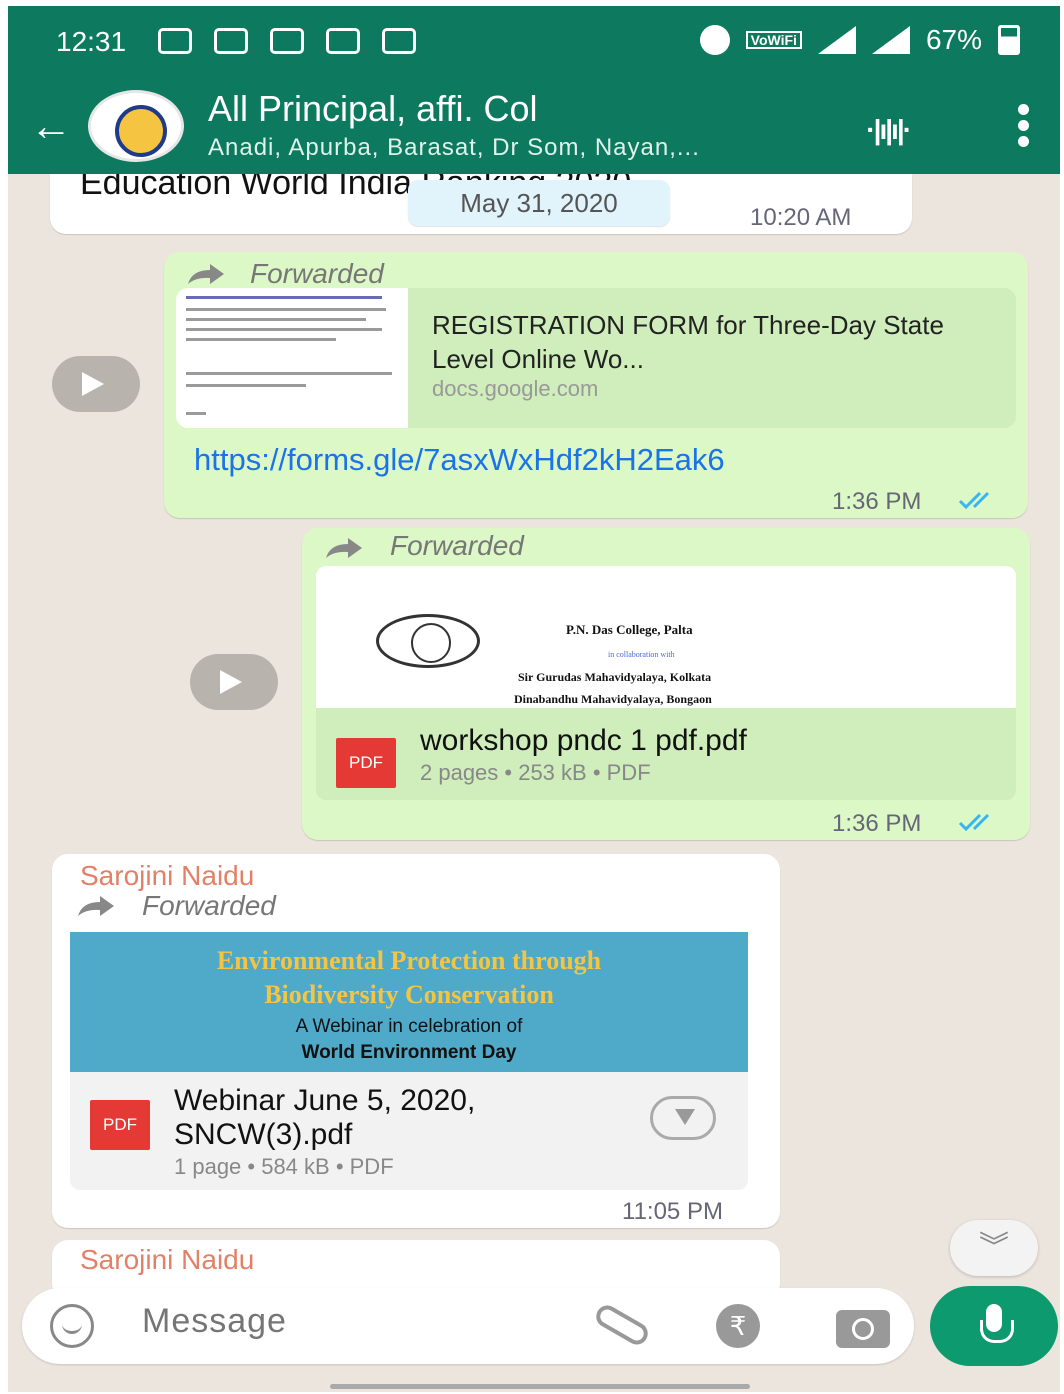 This screenshot has height=1394, width=1064. I want to click on message-time: 10:20 AM, so click(801, 217).